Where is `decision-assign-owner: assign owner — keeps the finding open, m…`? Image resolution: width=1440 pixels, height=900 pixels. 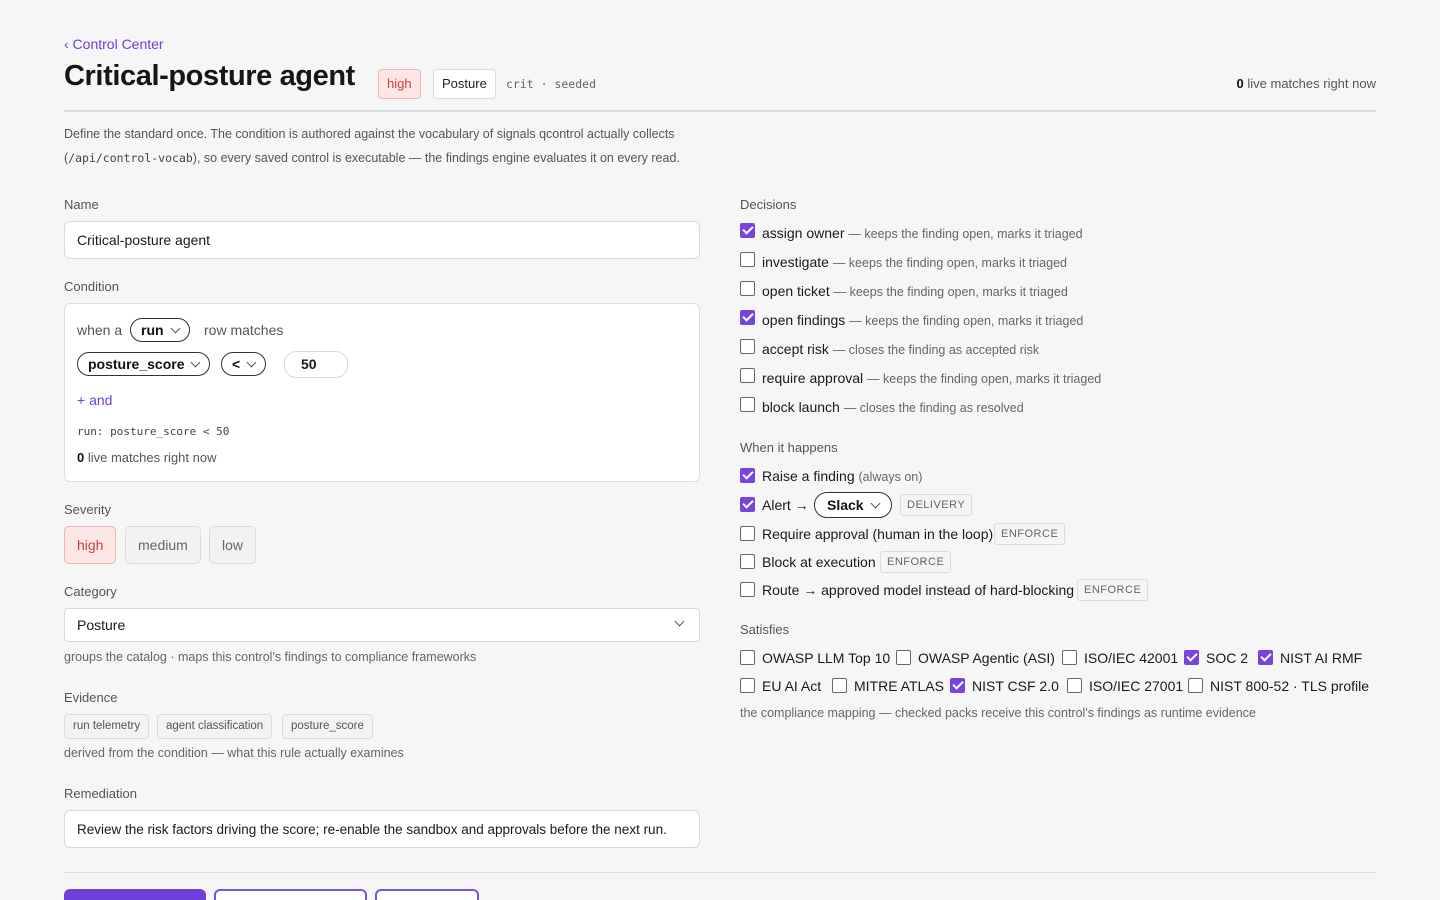 decision-assign-owner: assign owner — keeps the finding open, m… is located at coordinates (922, 233).